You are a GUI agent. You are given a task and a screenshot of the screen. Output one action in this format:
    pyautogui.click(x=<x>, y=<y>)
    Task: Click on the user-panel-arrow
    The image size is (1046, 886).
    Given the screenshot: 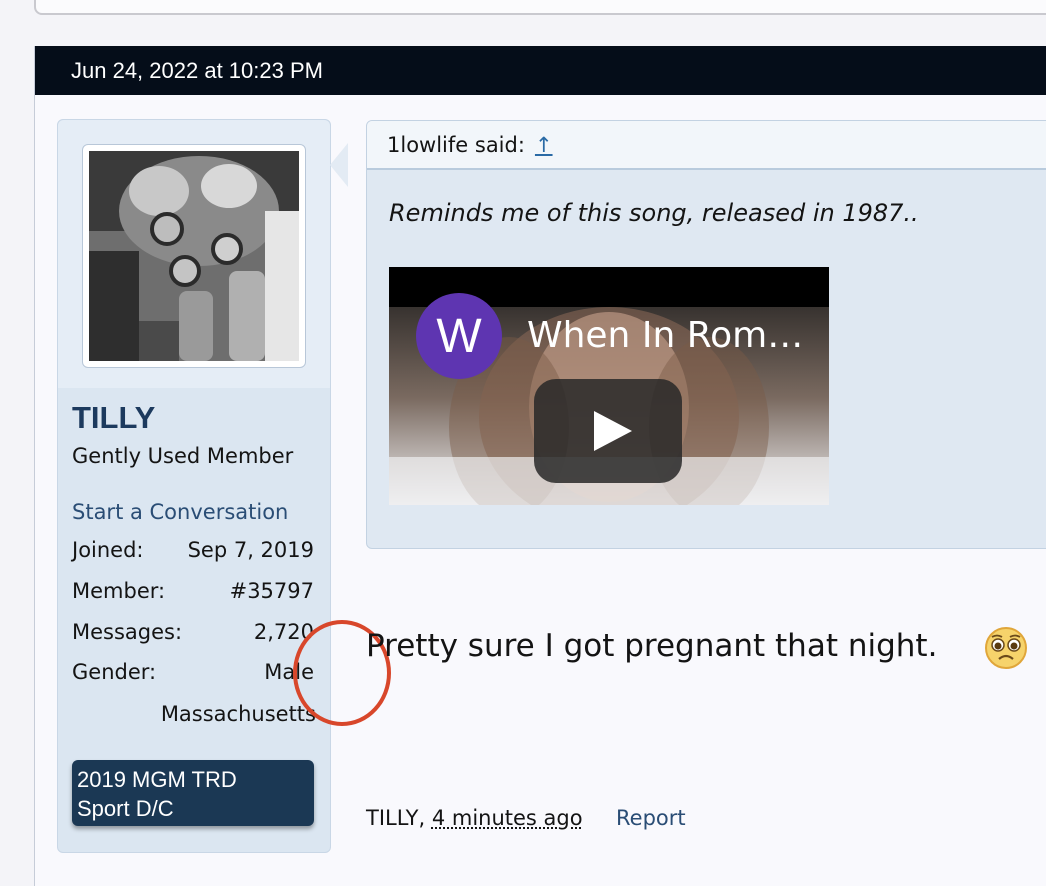 What is the action you would take?
    pyautogui.click(x=339, y=165)
    